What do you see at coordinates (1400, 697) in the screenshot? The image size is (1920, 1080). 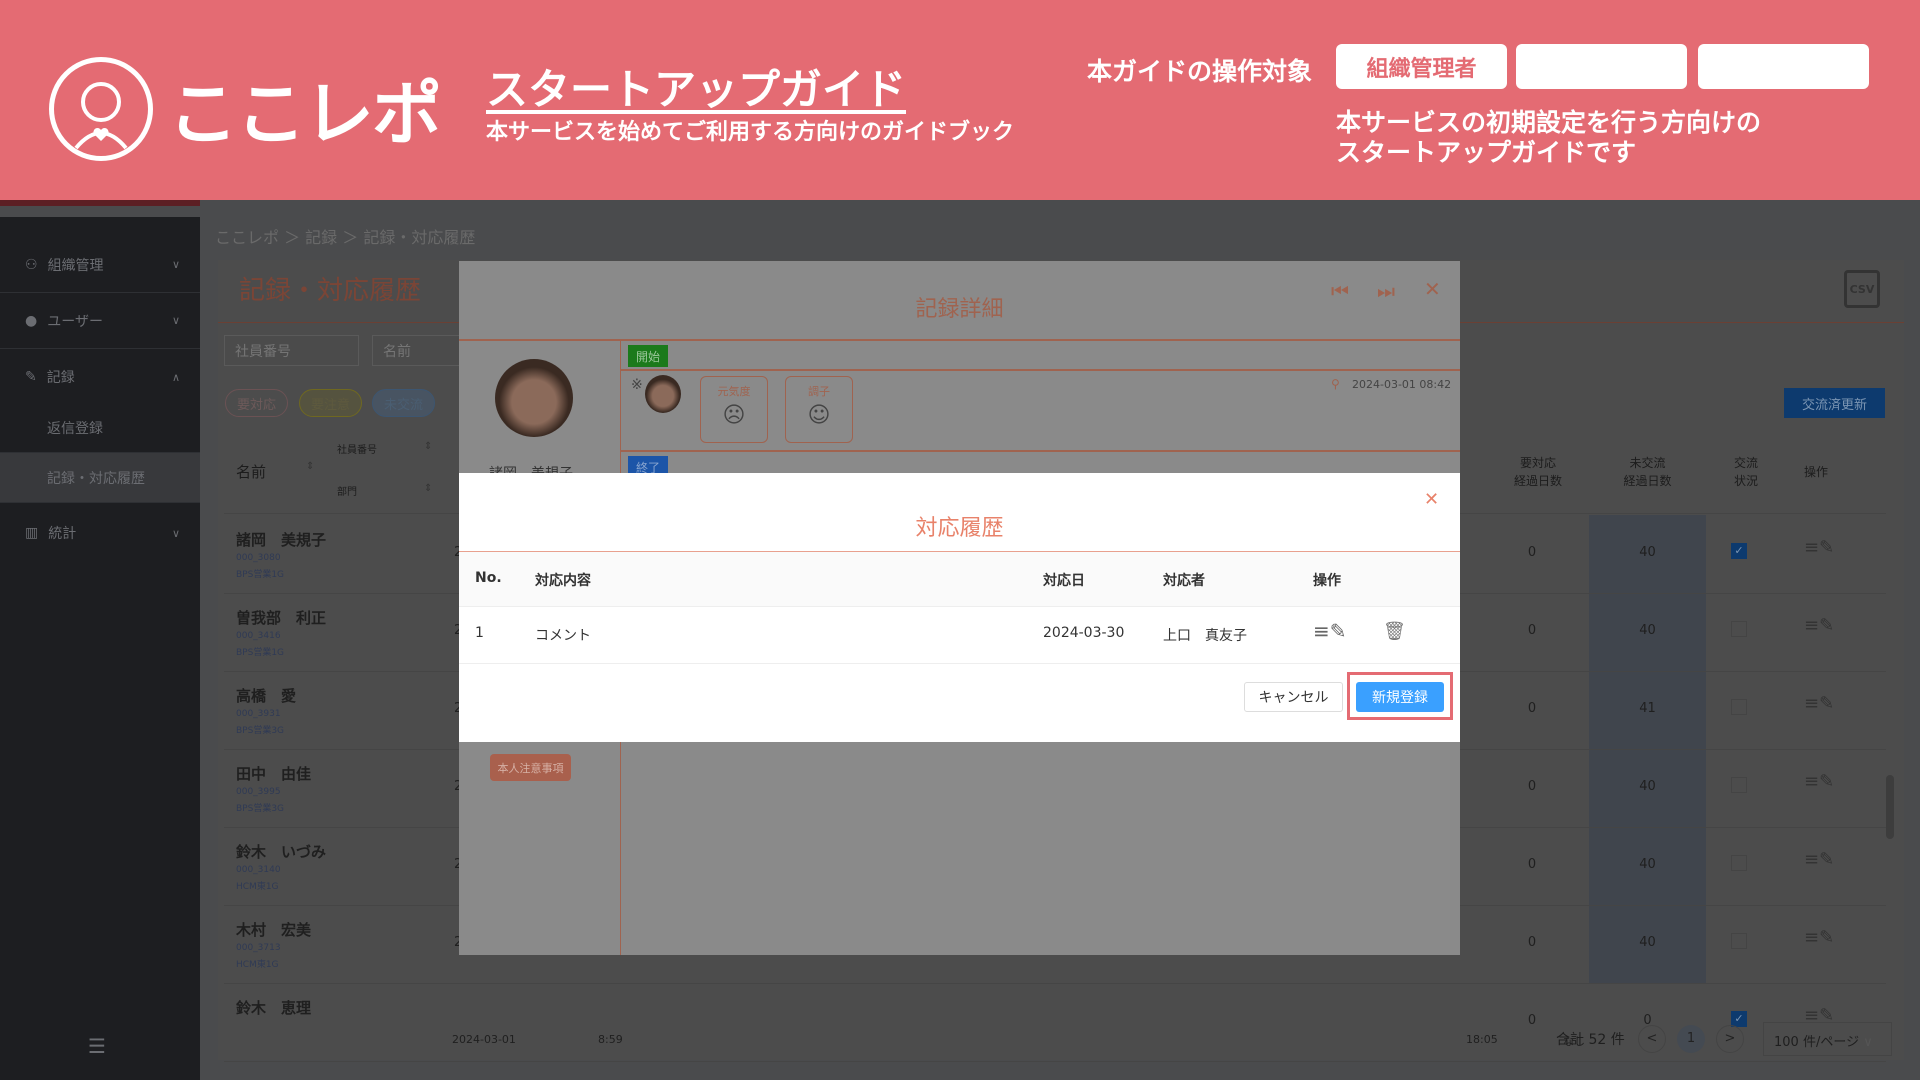 I see `new-register-button: 新規登録` at bounding box center [1400, 697].